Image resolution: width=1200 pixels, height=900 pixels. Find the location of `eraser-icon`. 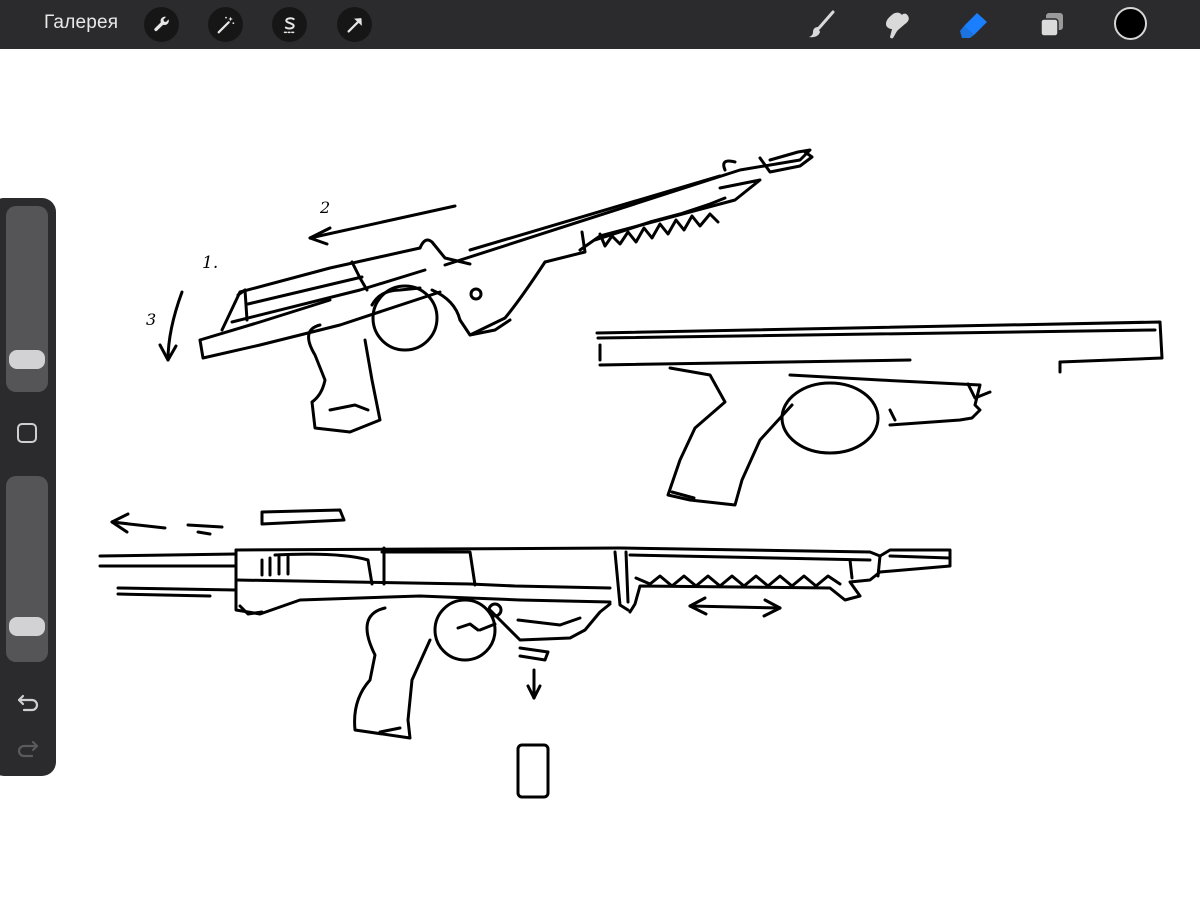

eraser-icon is located at coordinates (973, 25).